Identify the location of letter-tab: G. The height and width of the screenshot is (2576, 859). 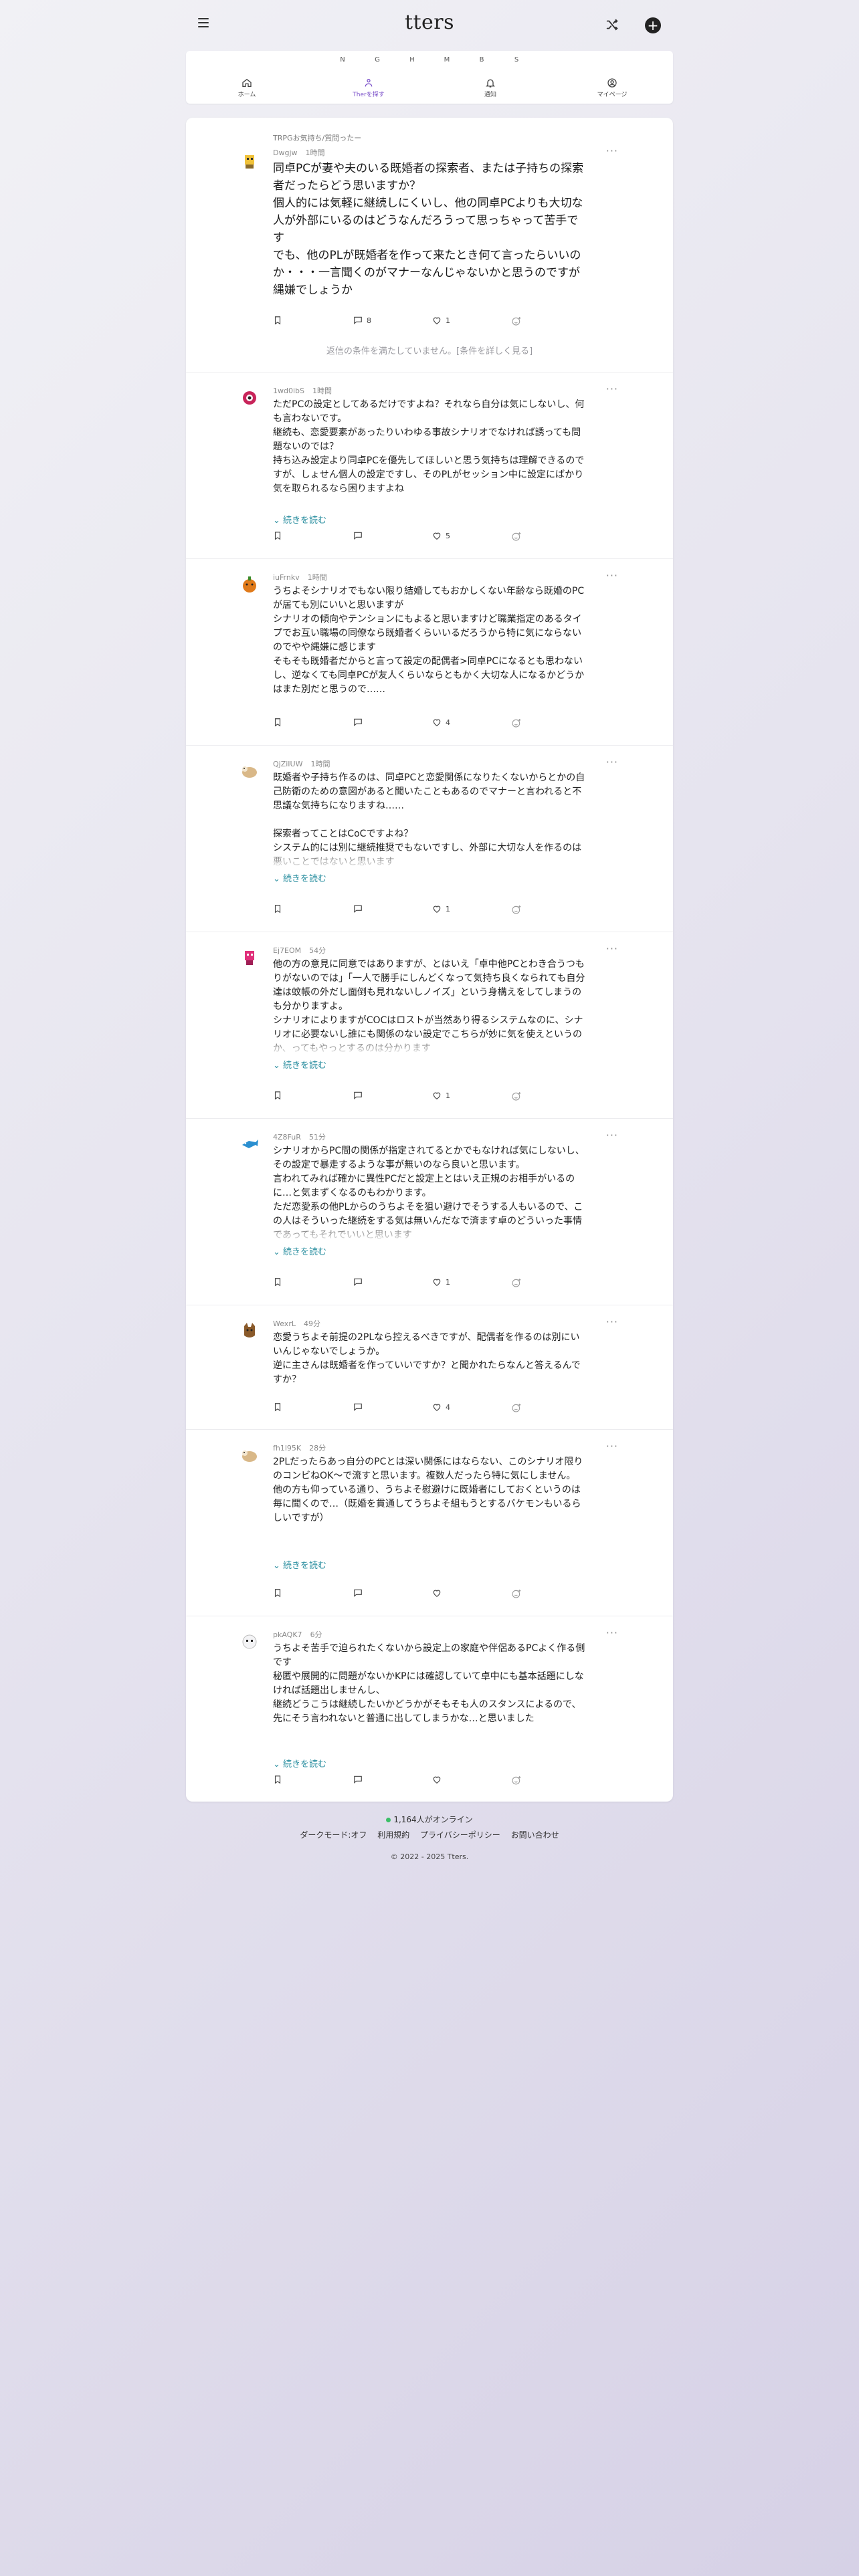
(378, 60).